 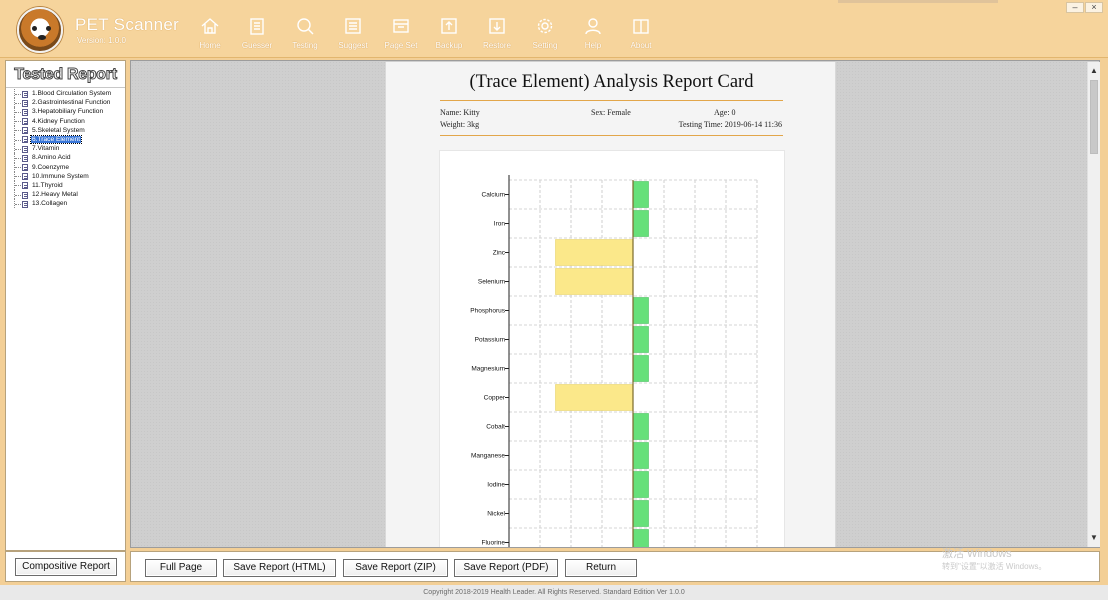 I want to click on tree-item-label: 10.Immune System, so click(x=60, y=176).